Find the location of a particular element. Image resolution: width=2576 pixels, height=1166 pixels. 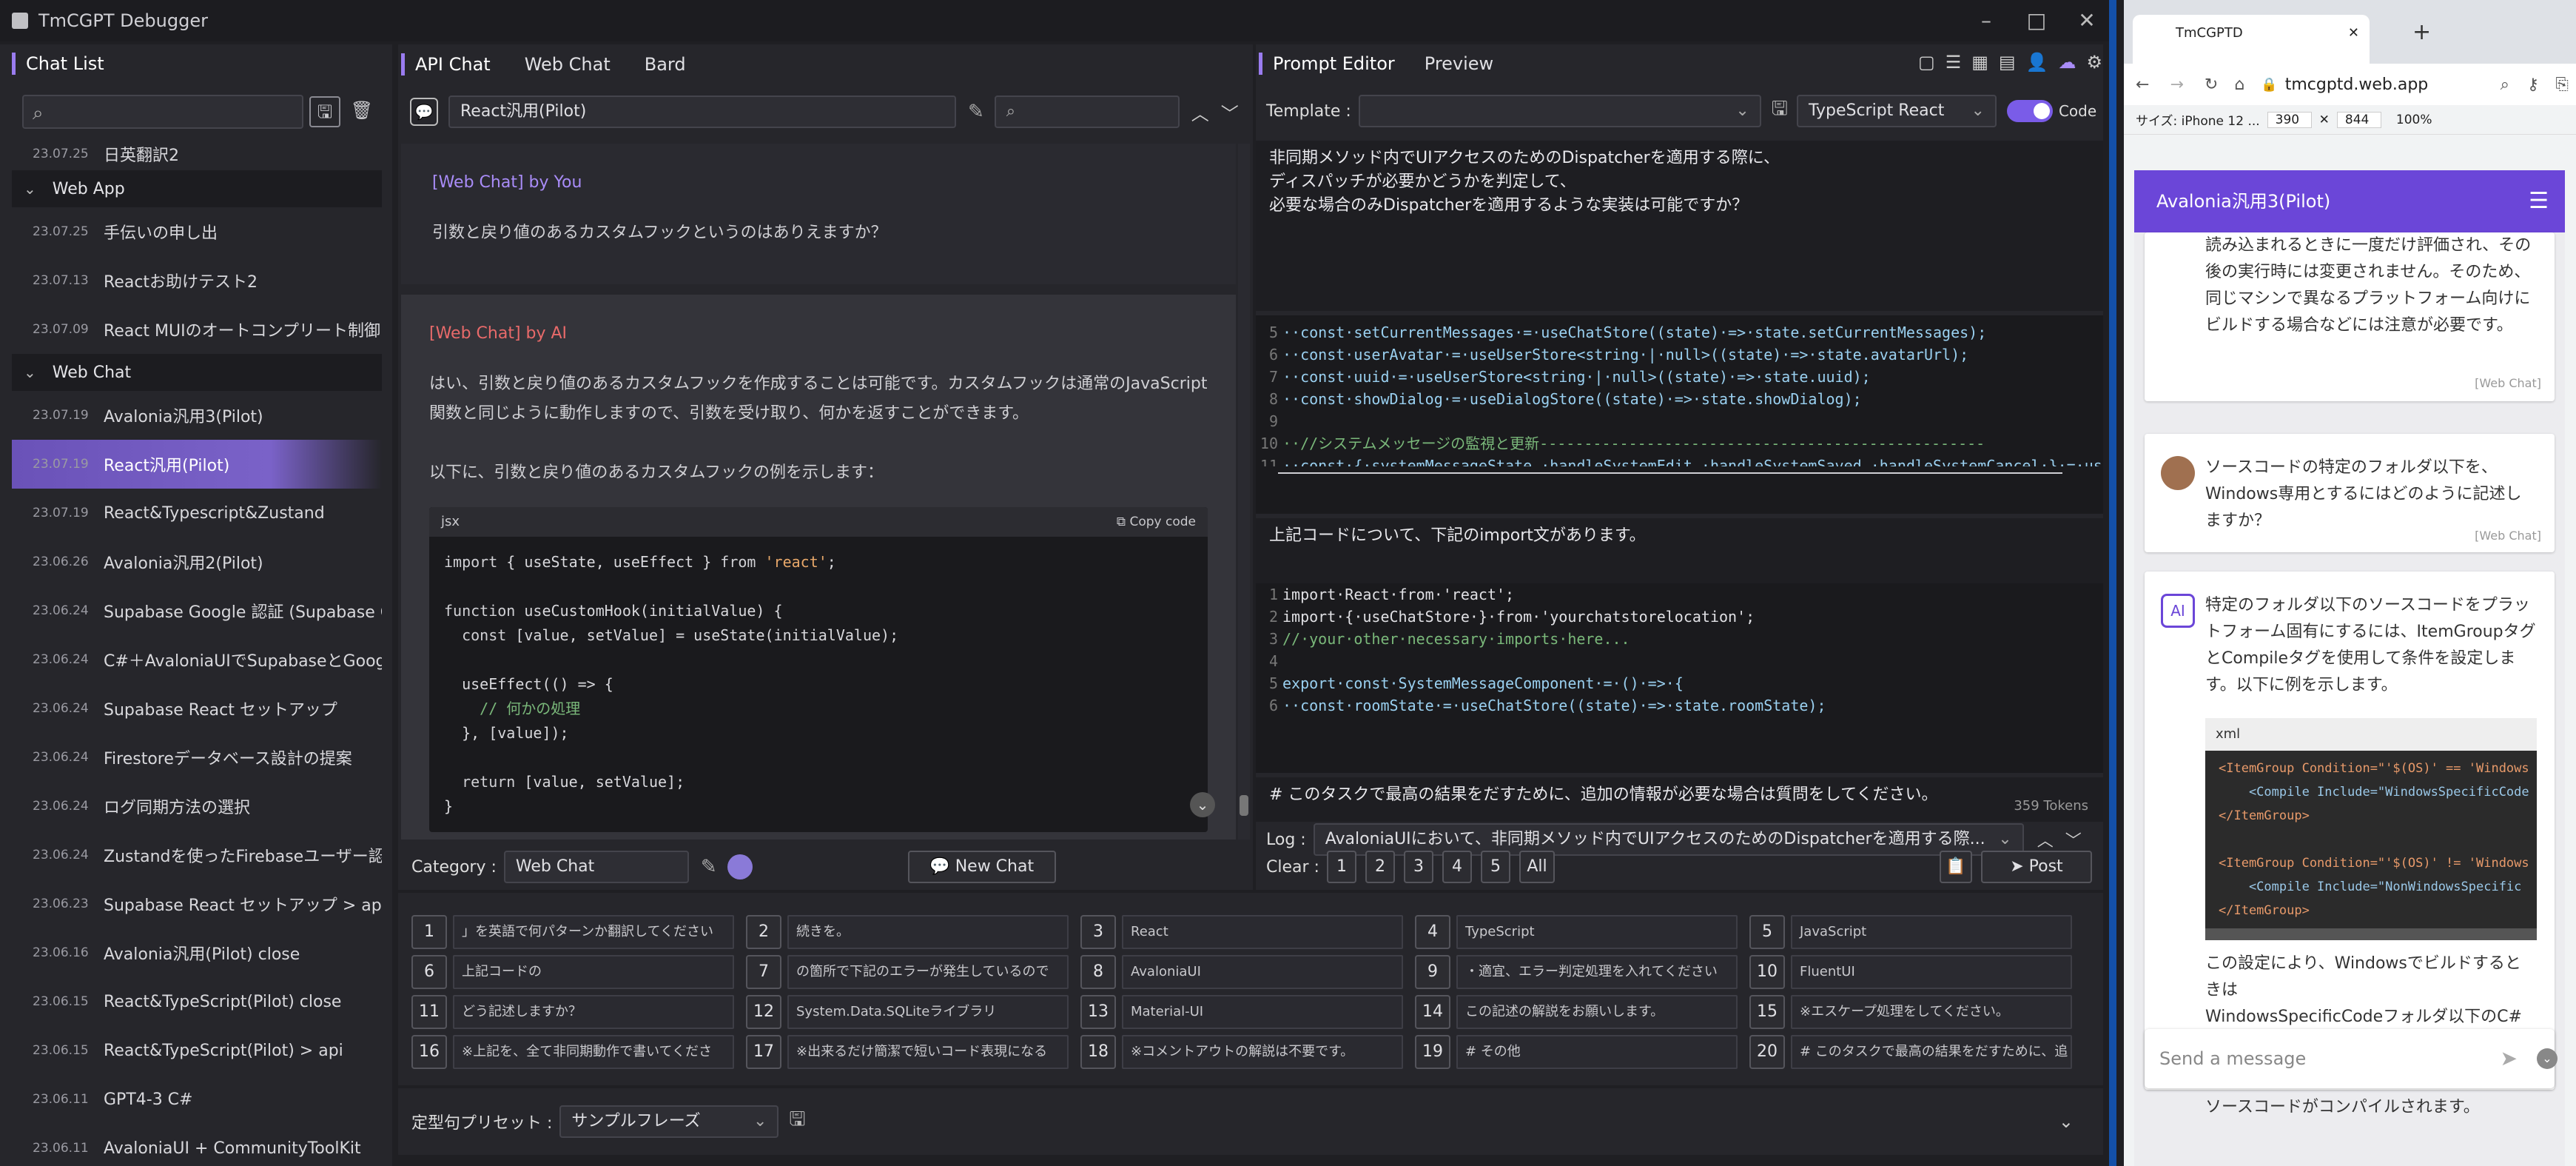

zoom-icon: ⌕ is located at coordinates (2505, 85).